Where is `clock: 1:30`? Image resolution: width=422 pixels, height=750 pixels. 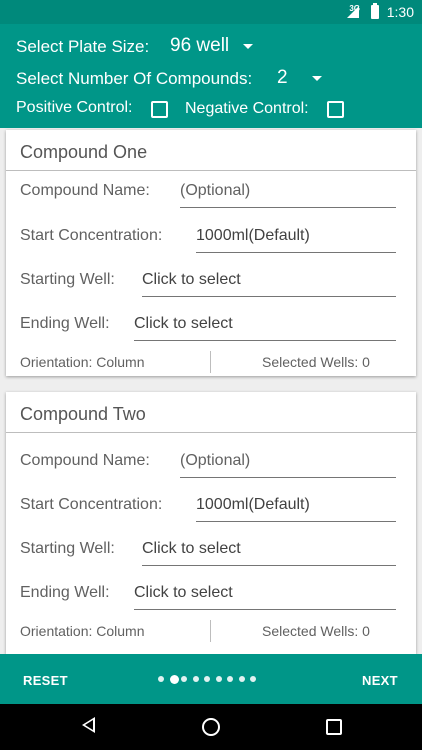
clock: 1:30 is located at coordinates (400, 12).